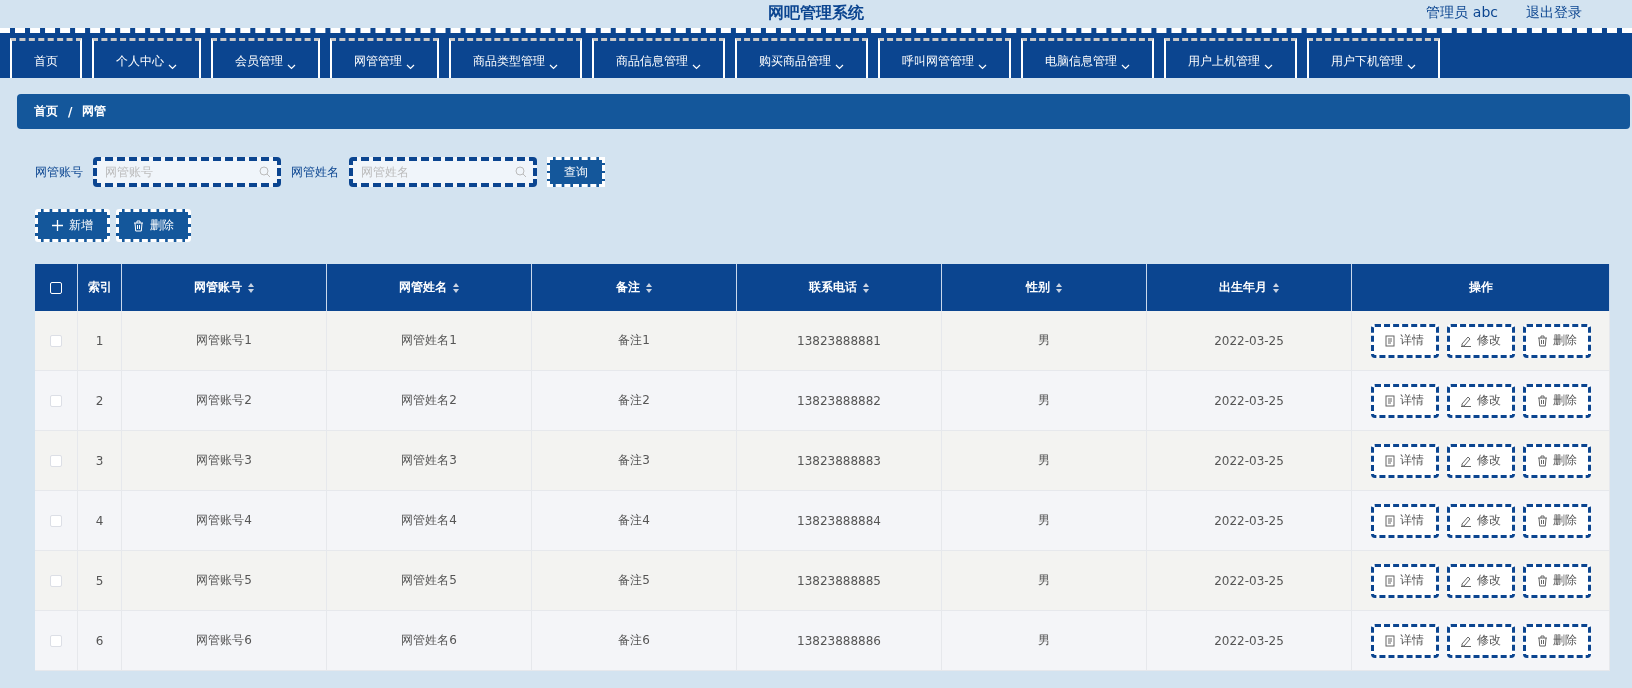  Describe the element at coordinates (576, 172) in the screenshot. I see `query-button: 查询` at that location.